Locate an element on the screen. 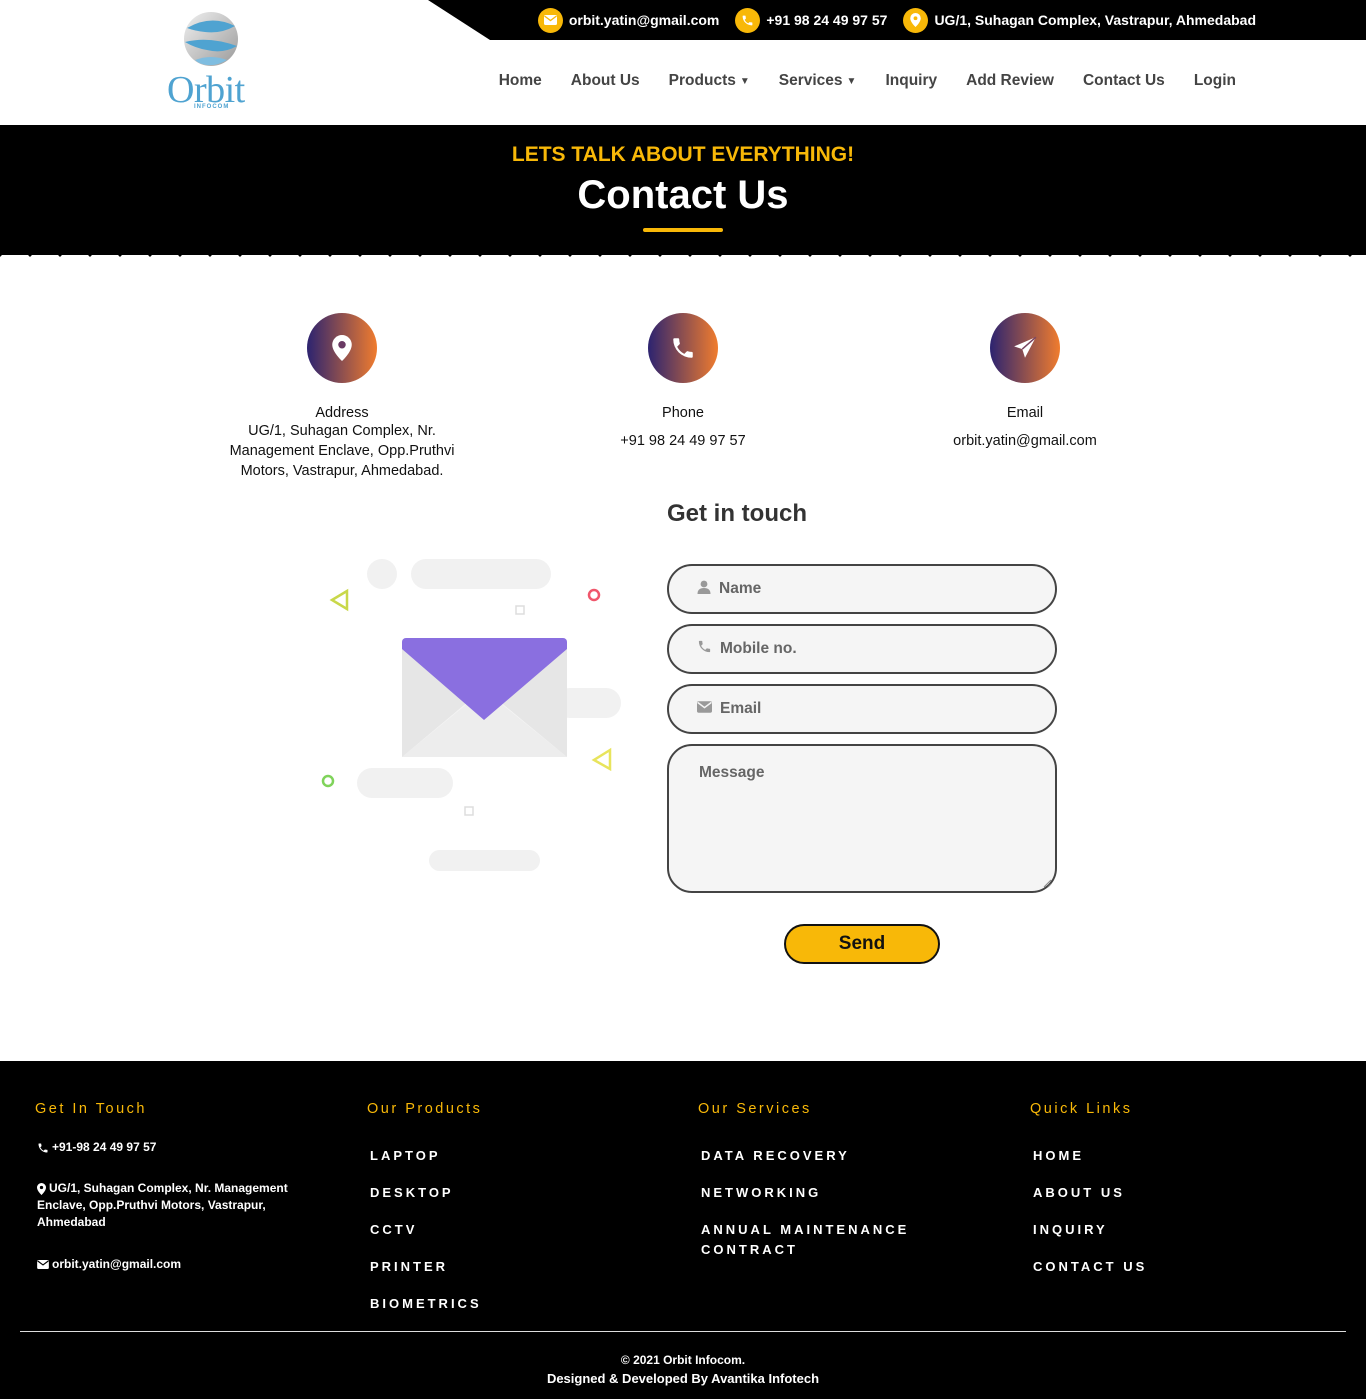  footer-link-home: HOME is located at coordinates (1058, 1156).